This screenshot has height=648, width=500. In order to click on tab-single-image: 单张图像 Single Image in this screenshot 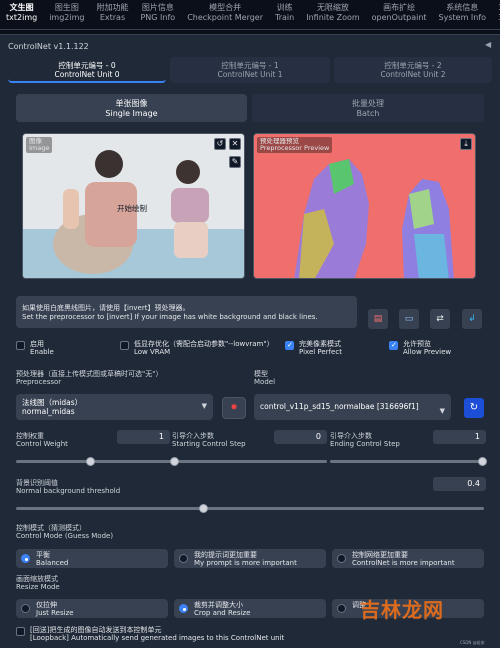, I will do `click(131, 108)`.